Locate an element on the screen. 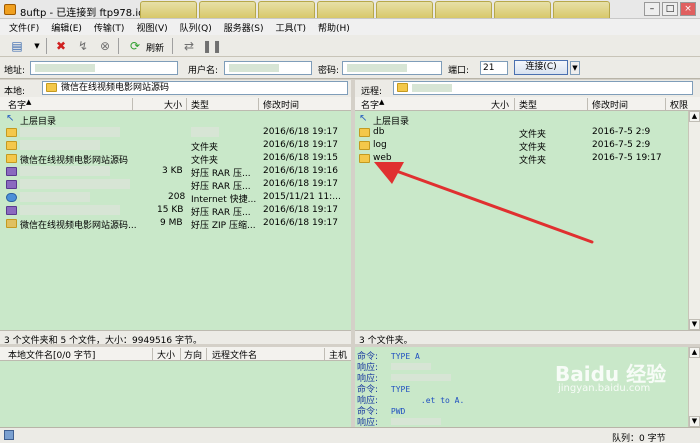 Image resolution: width=700 pixels, height=443 pixels. status-icon is located at coordinates (9, 435).